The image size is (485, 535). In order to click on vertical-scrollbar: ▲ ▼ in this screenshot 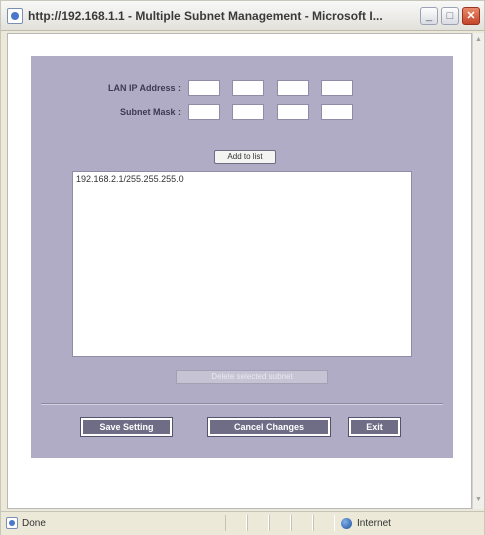, I will do `click(478, 271)`.